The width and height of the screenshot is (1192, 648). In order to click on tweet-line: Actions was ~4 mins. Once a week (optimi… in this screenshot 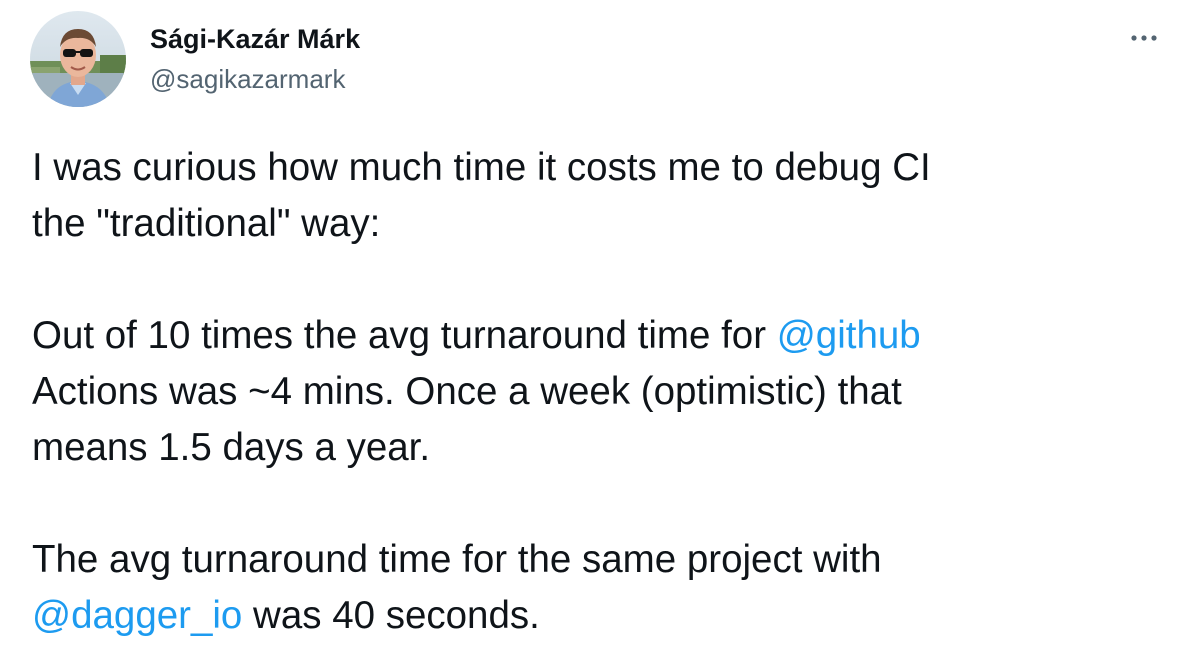, I will do `click(467, 391)`.